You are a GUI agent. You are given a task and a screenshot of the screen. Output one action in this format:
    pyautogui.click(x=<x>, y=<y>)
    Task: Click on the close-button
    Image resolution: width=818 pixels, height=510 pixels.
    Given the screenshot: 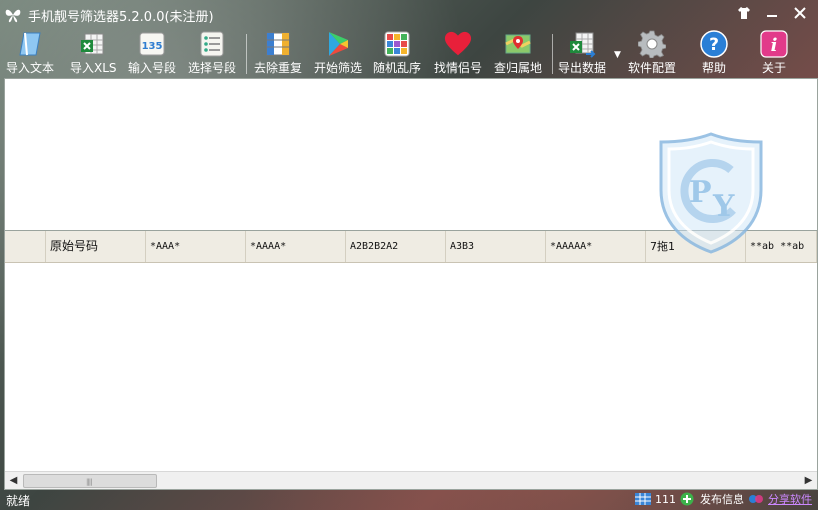 What is the action you would take?
    pyautogui.click(x=800, y=14)
    